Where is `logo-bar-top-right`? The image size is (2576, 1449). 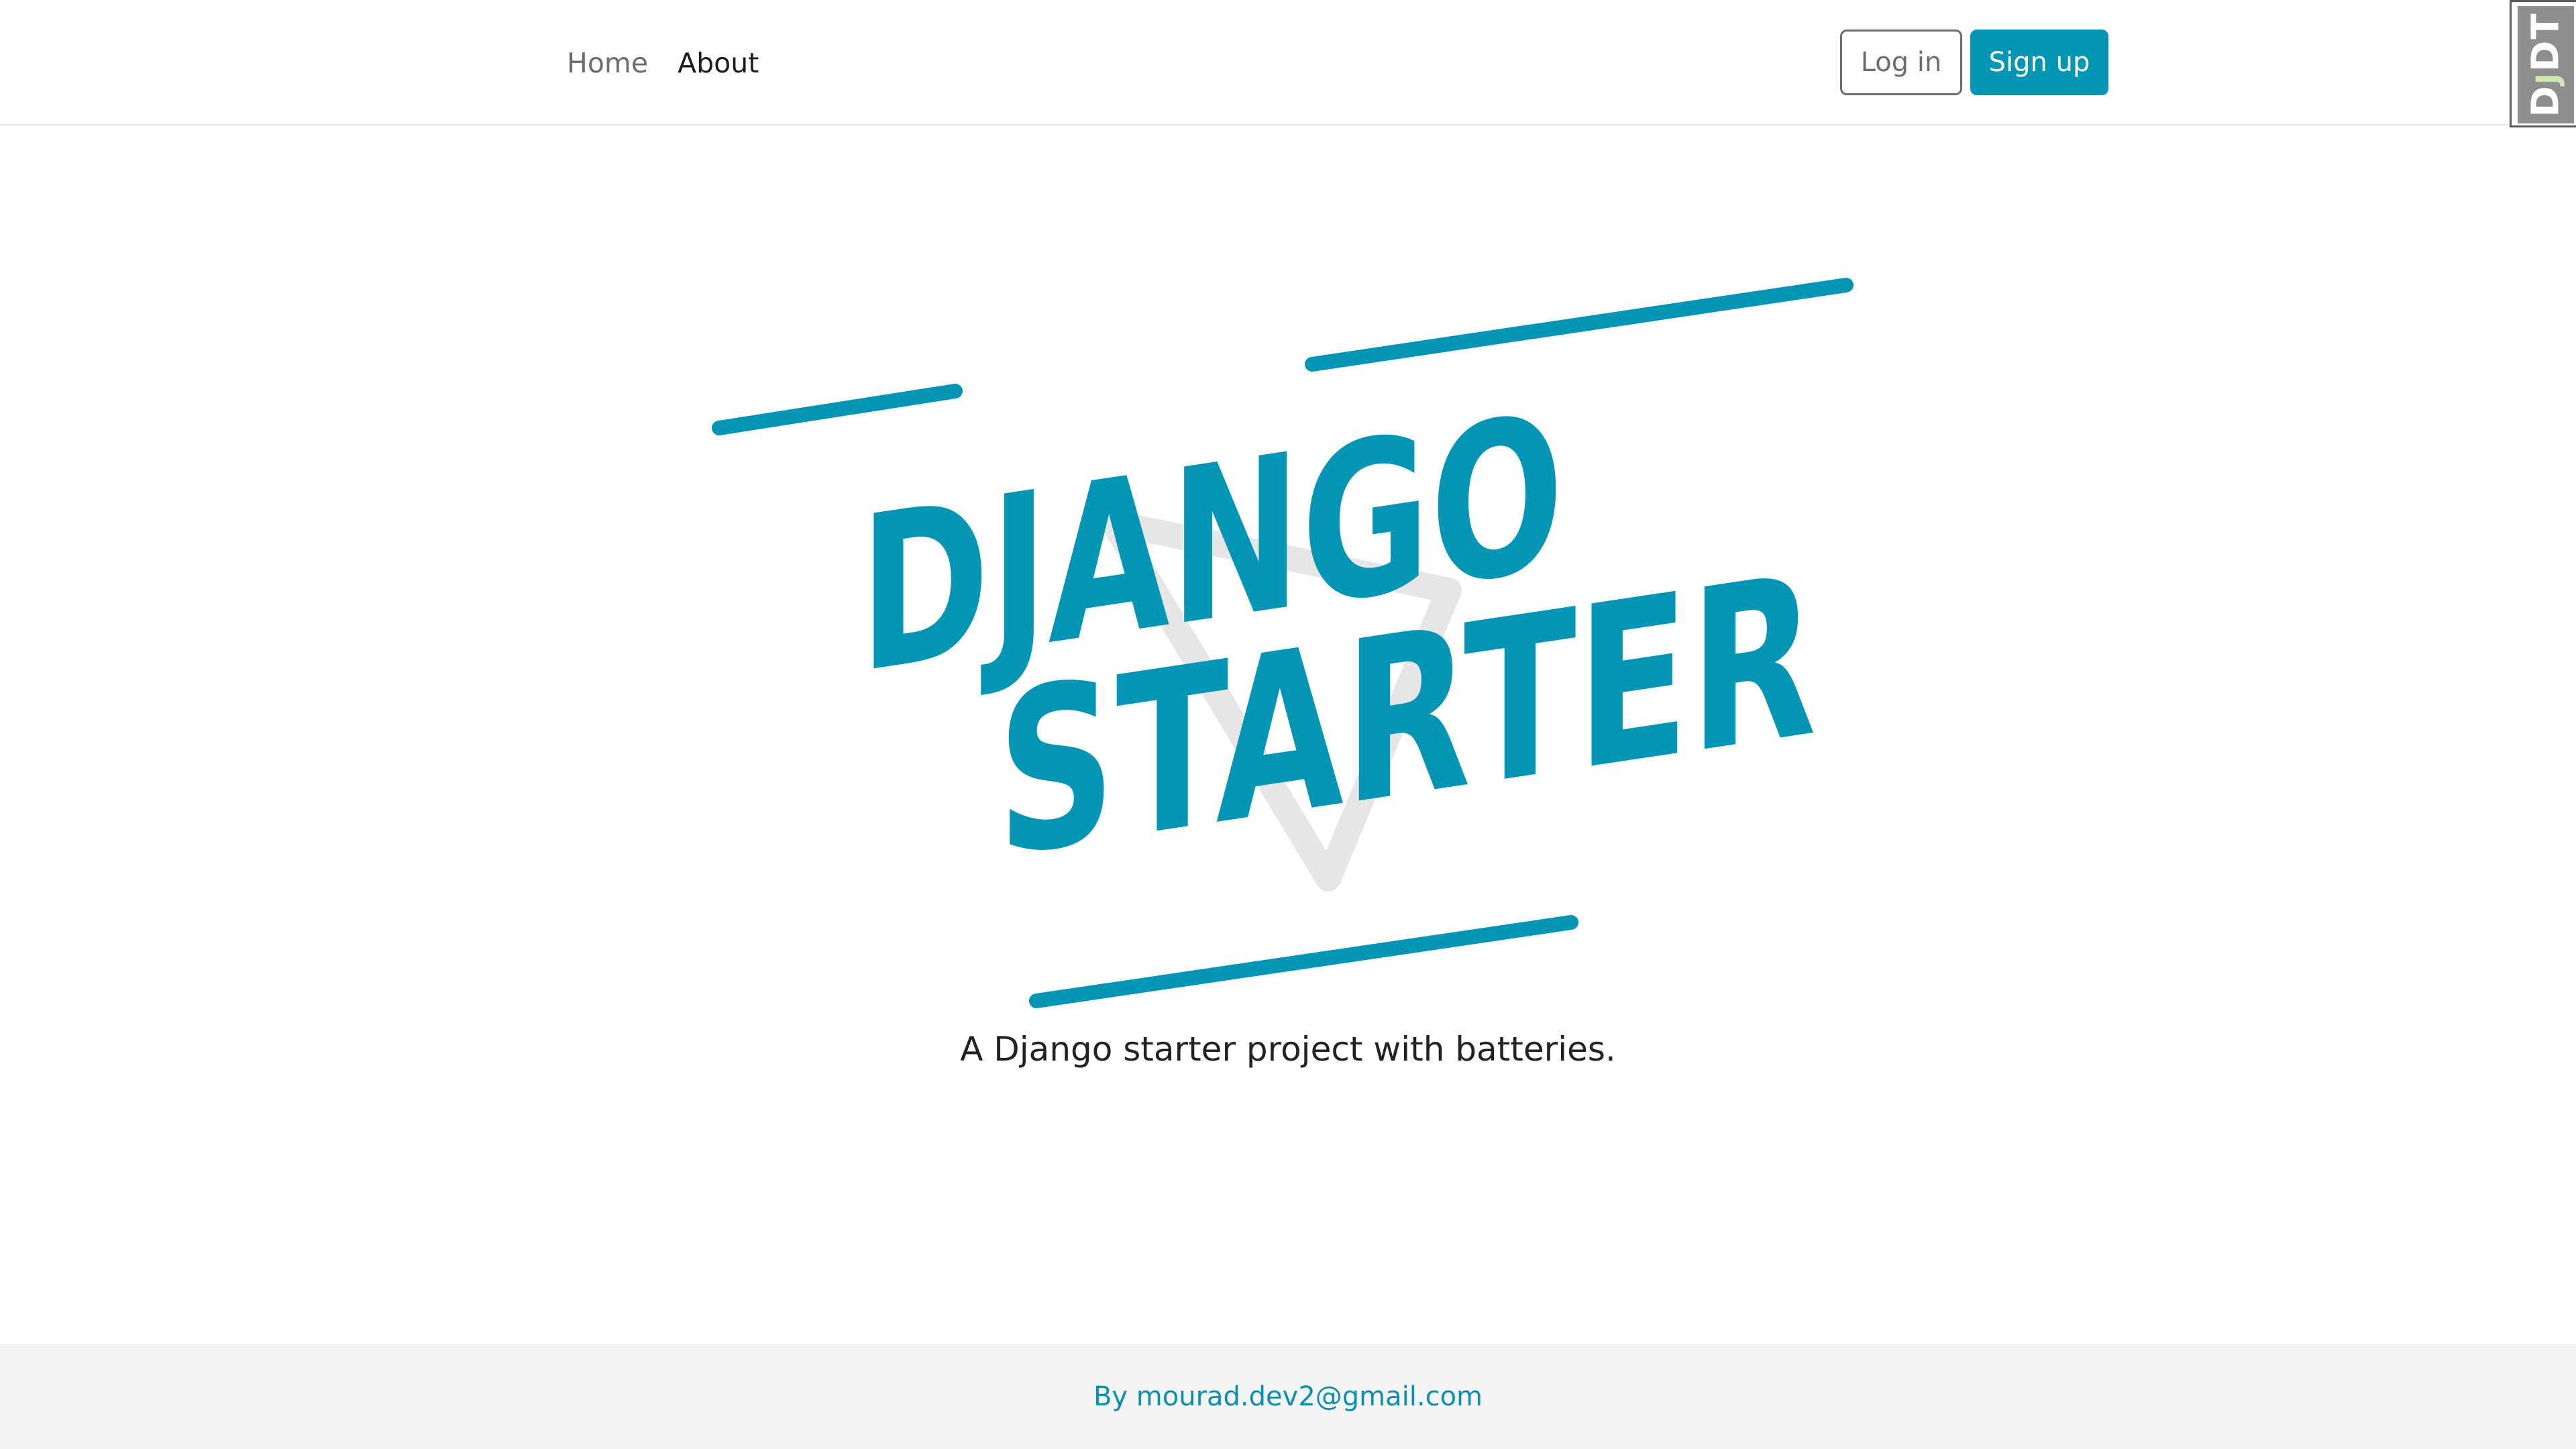
logo-bar-top-right is located at coordinates (1579, 325).